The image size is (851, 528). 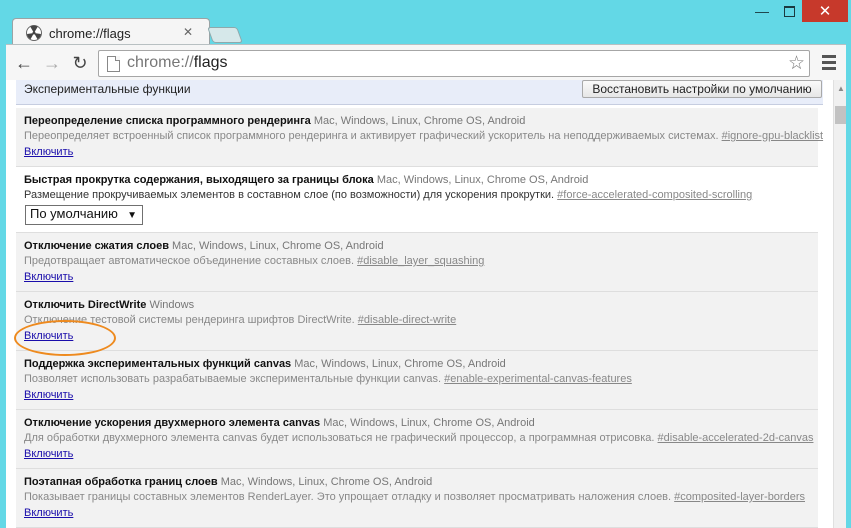 What do you see at coordinates (454, 63) in the screenshot?
I see `address-bar: chrome://flags ☆` at bounding box center [454, 63].